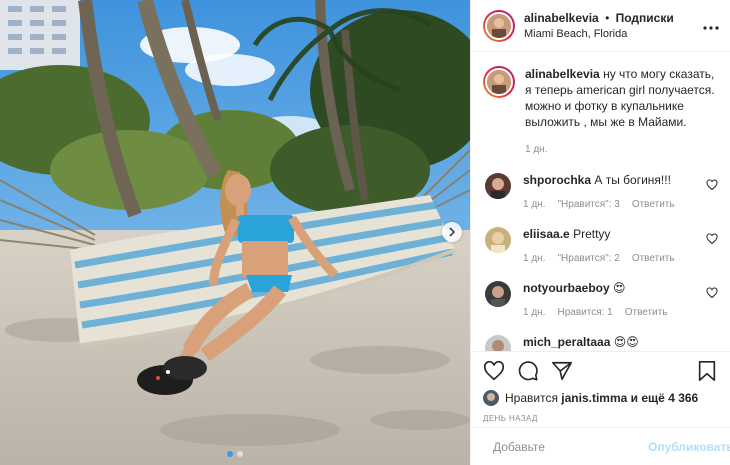 The height and width of the screenshot is (465, 730). I want to click on likes-user: janis.timma, so click(594, 398).